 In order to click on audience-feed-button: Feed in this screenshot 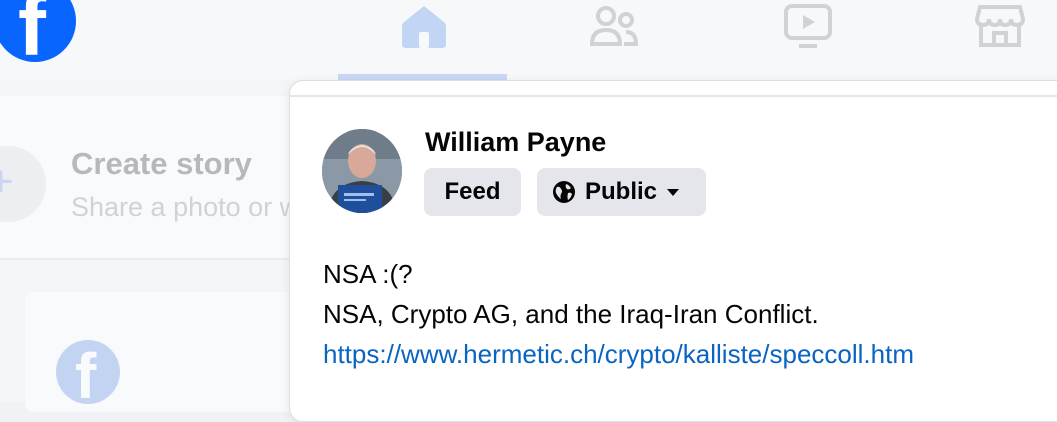, I will do `click(472, 192)`.